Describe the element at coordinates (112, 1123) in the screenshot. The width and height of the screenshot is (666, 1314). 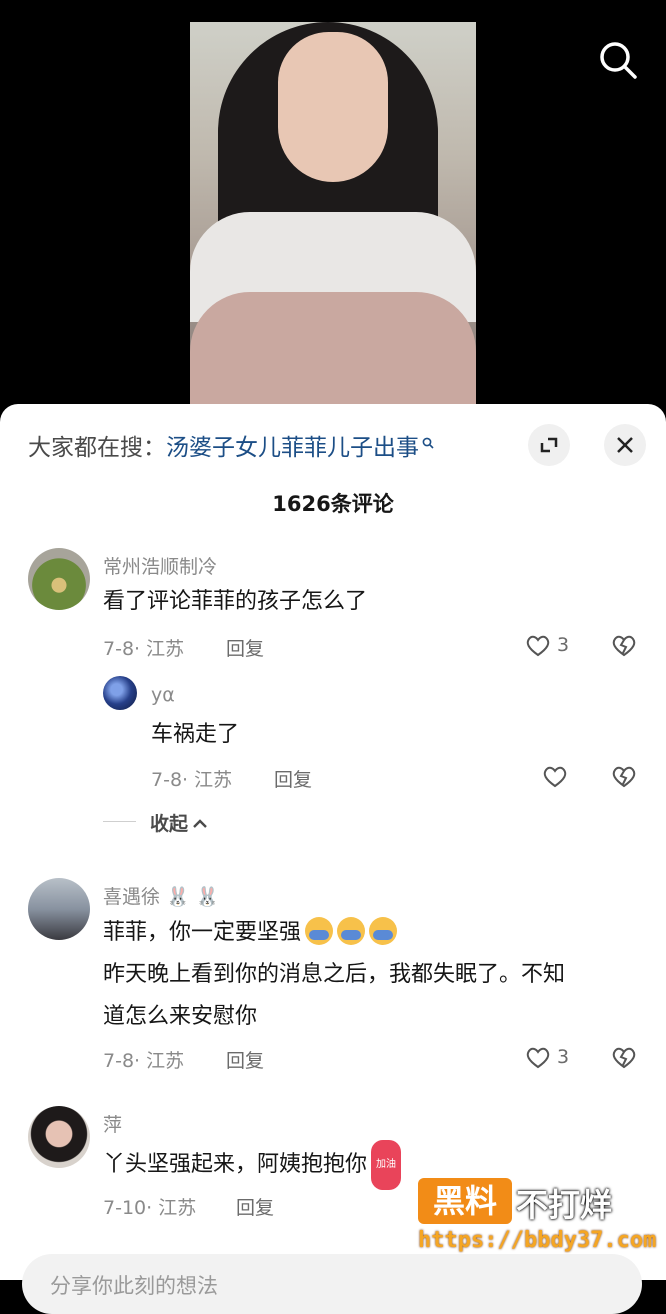
I see `comment-username: 萍` at that location.